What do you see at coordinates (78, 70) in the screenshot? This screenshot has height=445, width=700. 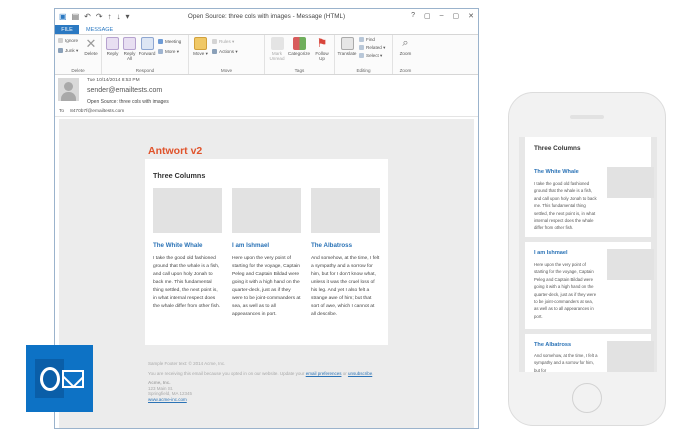 I see `group-label-delete: Delete` at bounding box center [78, 70].